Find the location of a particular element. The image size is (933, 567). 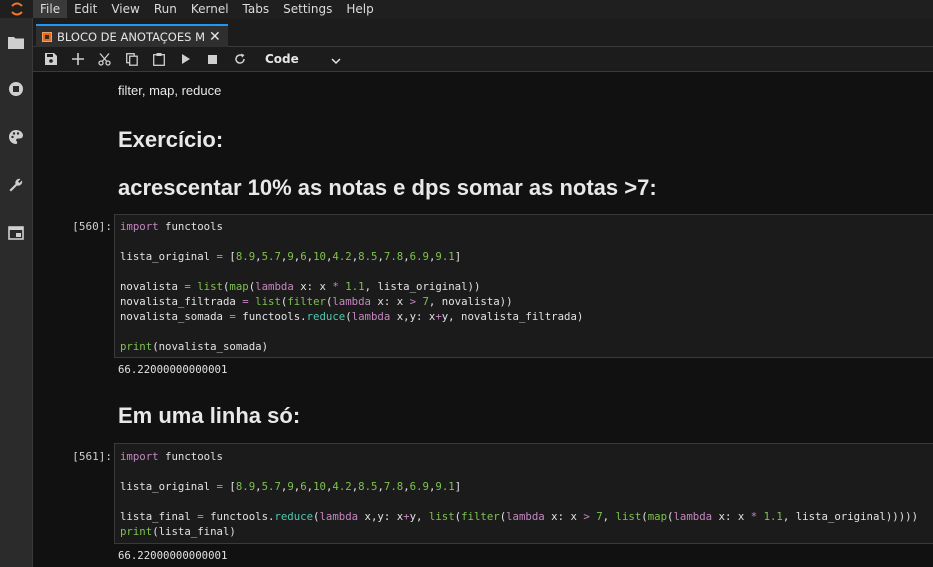

tab-label: BLOCO DE ANOTAÇOES Mo is located at coordinates (131, 36).